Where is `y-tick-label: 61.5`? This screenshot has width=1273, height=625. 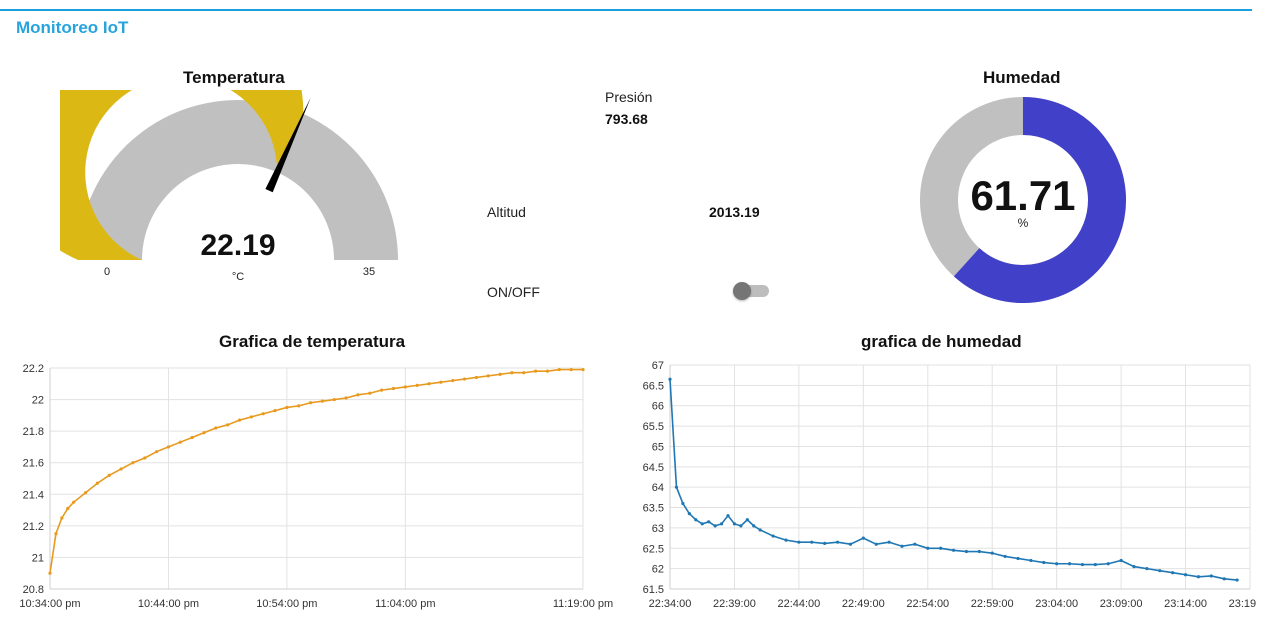 y-tick-label: 61.5 is located at coordinates (653, 590).